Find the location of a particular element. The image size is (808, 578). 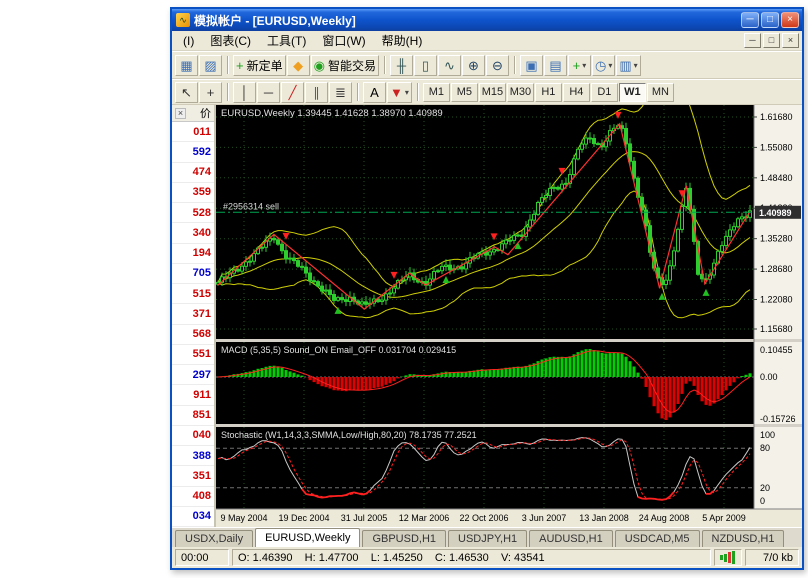

periods-icon: ◷ is located at coordinates (600, 65).